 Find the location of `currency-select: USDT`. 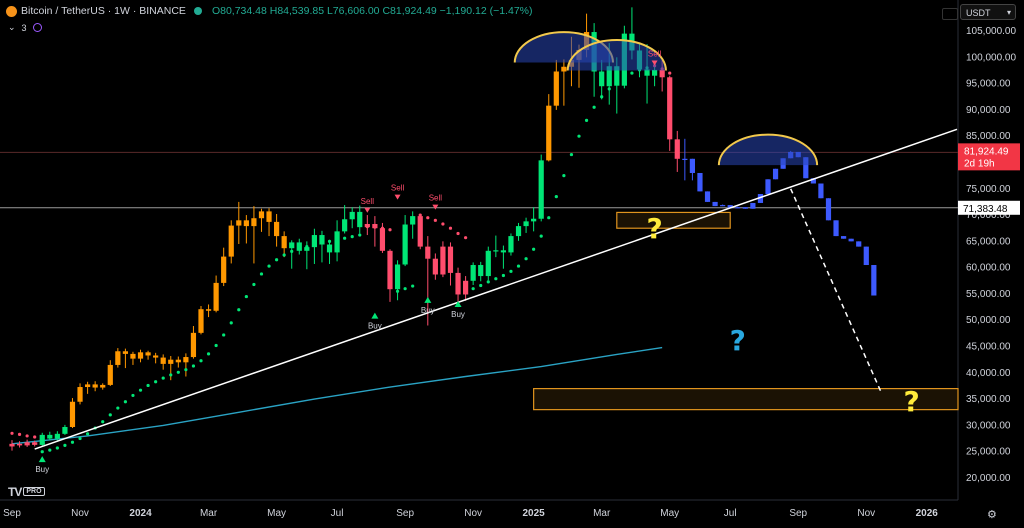

currency-select: USDT is located at coordinates (988, 12).